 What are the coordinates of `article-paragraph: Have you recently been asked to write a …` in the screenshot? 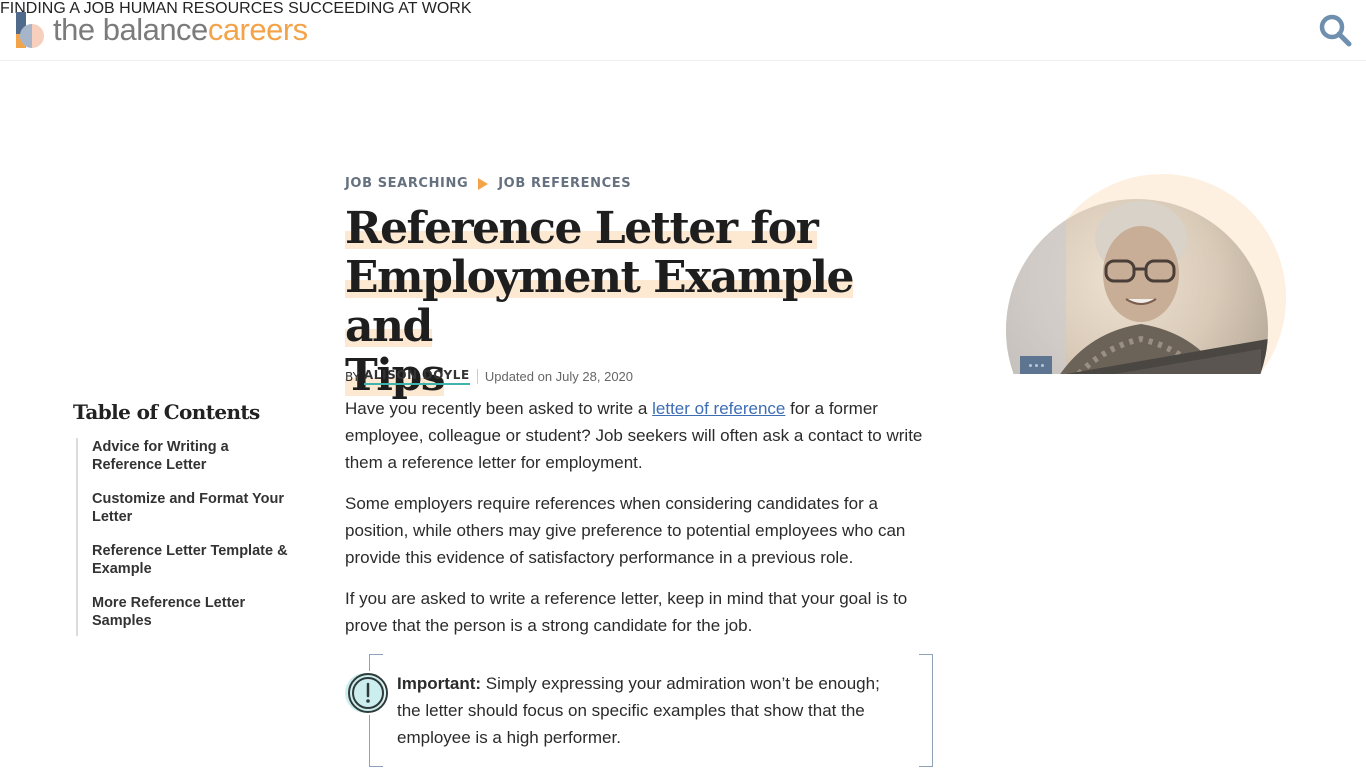 It's located at (642, 435).